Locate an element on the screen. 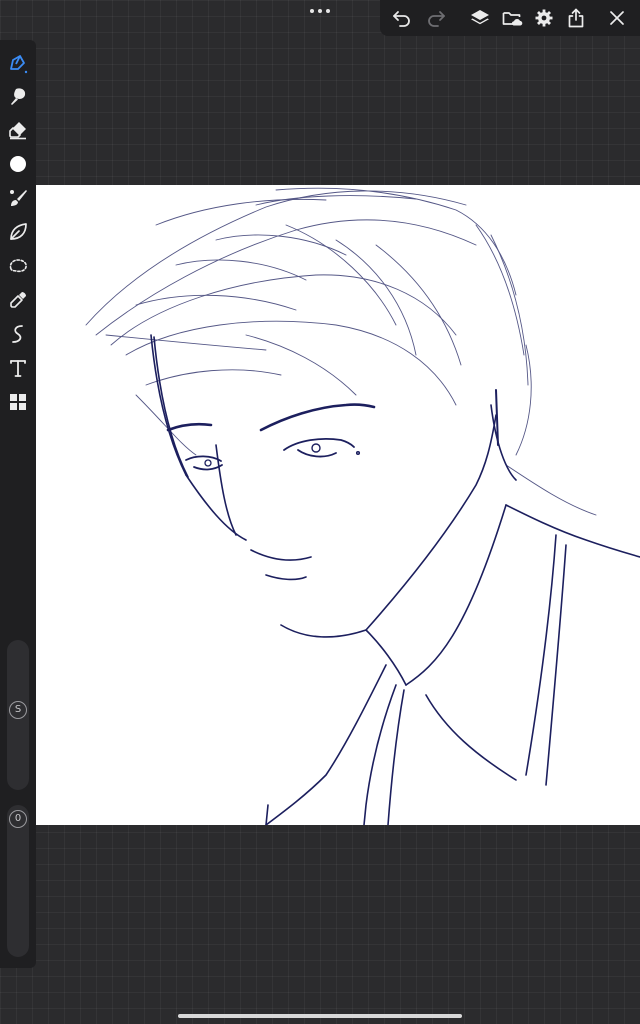 This screenshot has height=1024, width=640. gear-icon is located at coordinates (544, 18).